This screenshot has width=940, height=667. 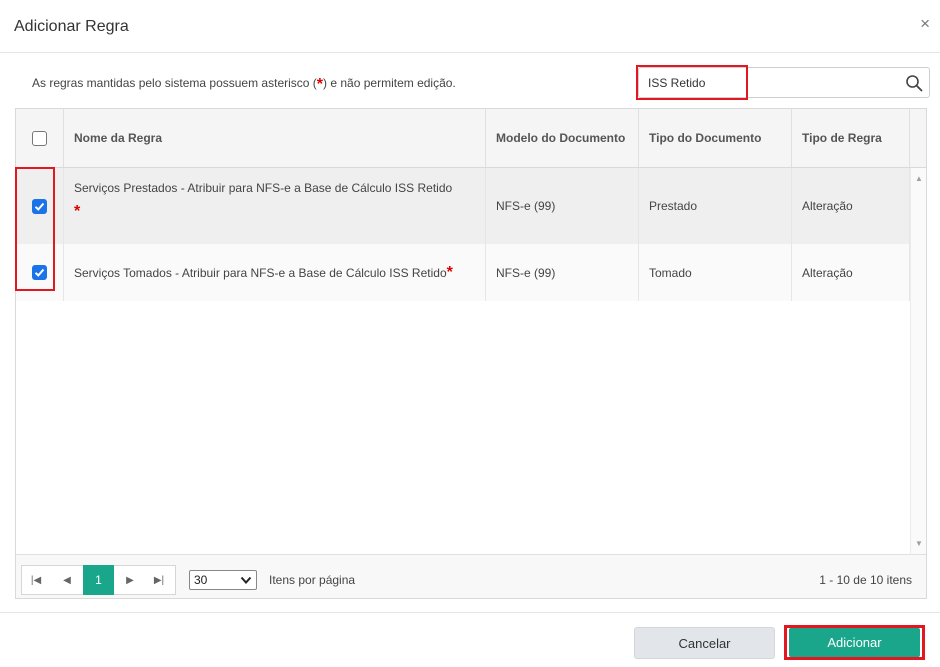 I want to click on footer-divider, so click(x=470, y=612).